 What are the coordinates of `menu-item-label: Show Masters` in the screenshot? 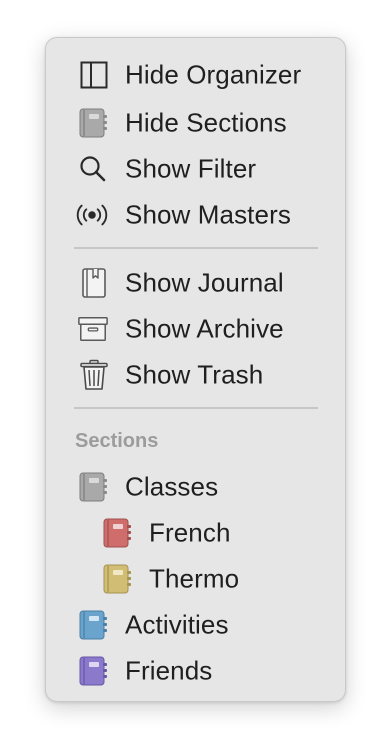 It's located at (208, 214).